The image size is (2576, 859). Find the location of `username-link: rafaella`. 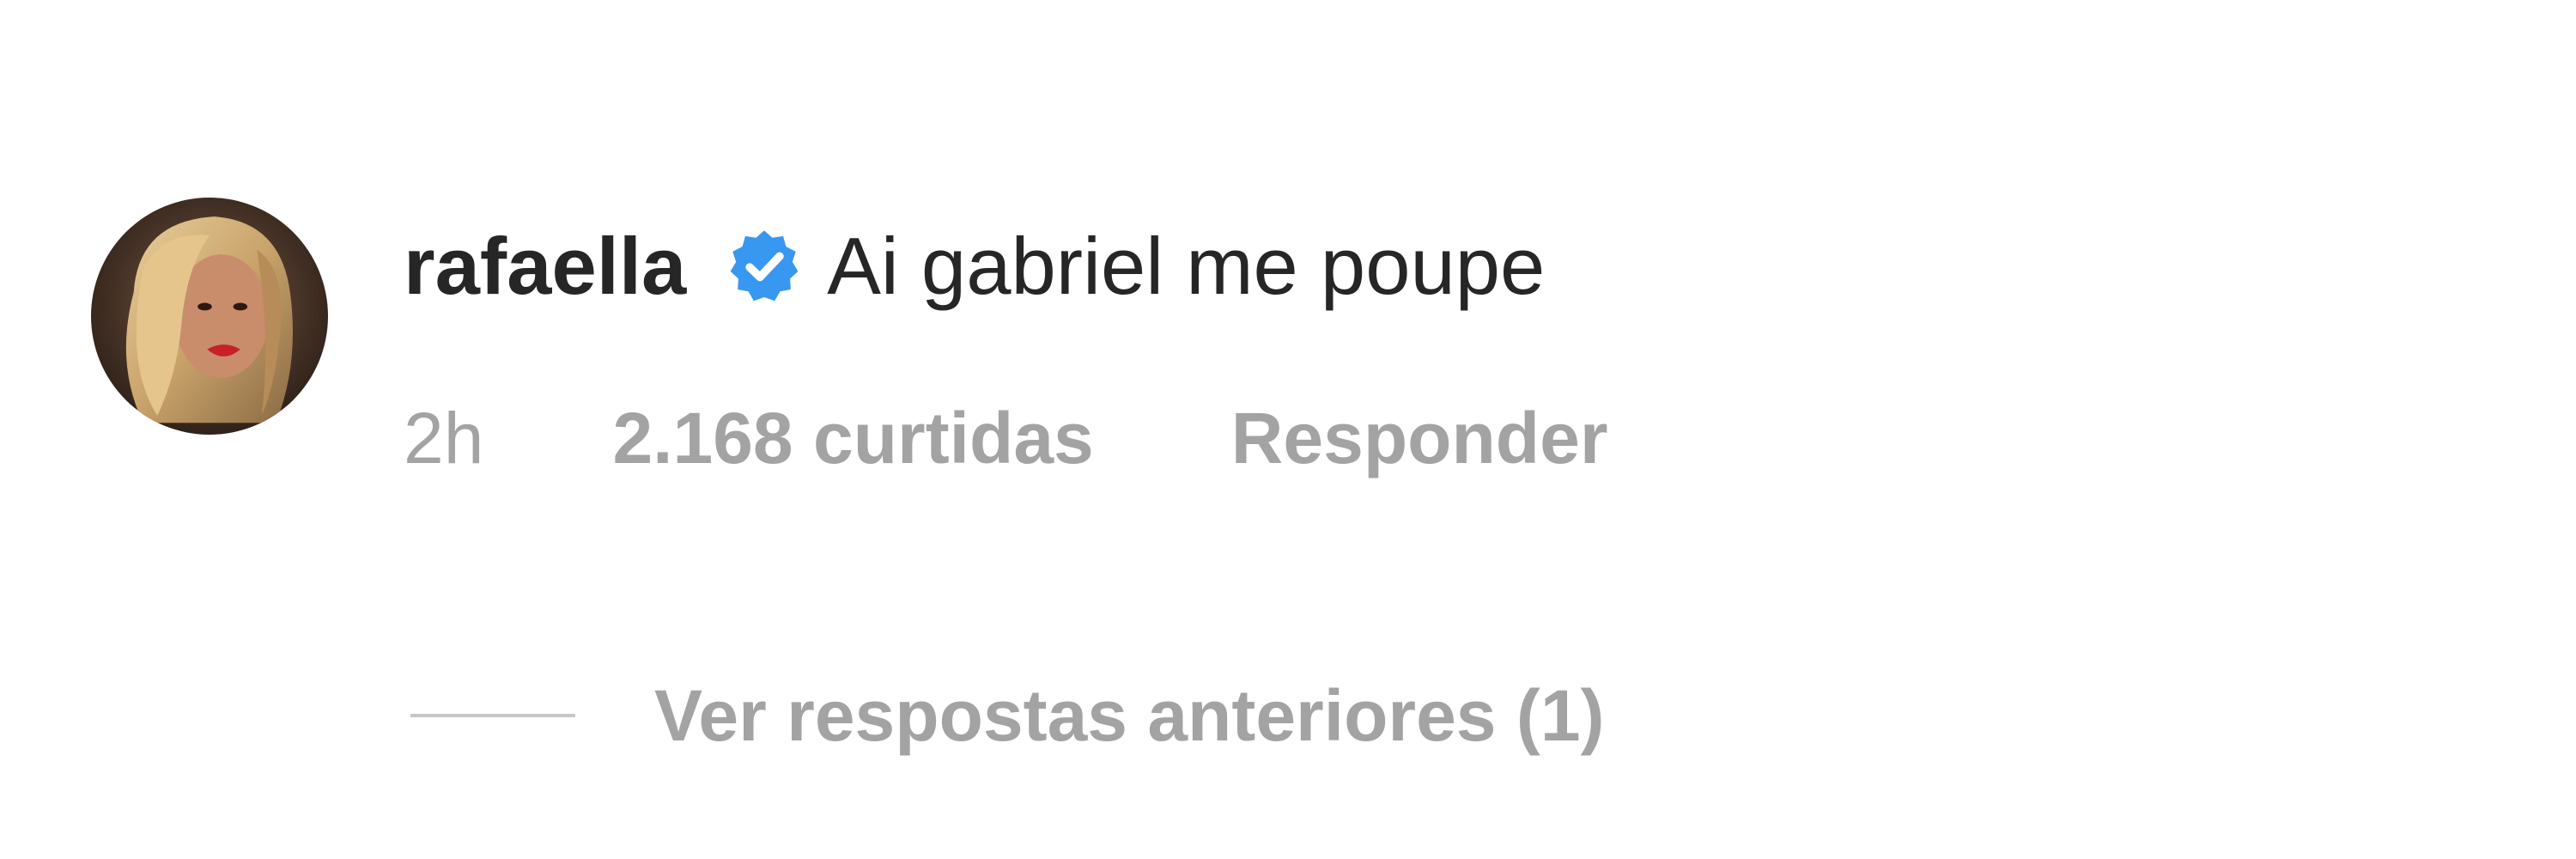

username-link: rafaella is located at coordinates (545, 267).